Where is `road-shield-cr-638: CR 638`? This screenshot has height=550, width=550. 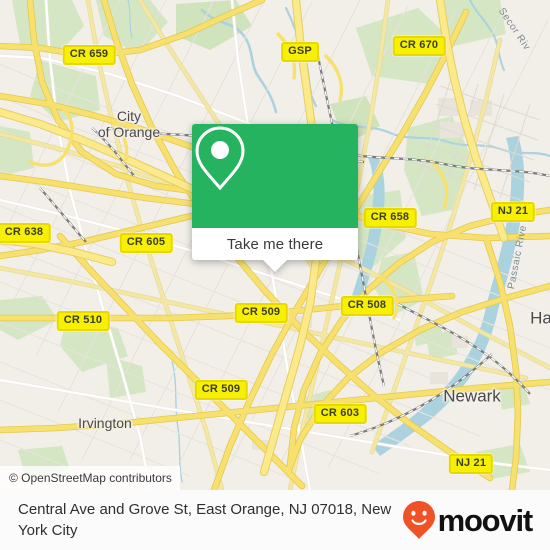
road-shield-cr-638: CR 638 is located at coordinates (25, 233).